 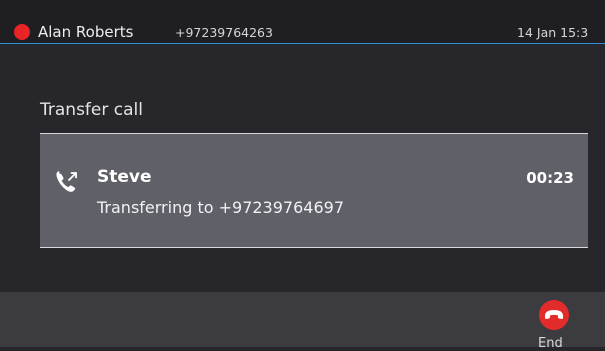 What do you see at coordinates (220, 207) in the screenshot?
I see `call-status-text: Transferring to +97239764697` at bounding box center [220, 207].